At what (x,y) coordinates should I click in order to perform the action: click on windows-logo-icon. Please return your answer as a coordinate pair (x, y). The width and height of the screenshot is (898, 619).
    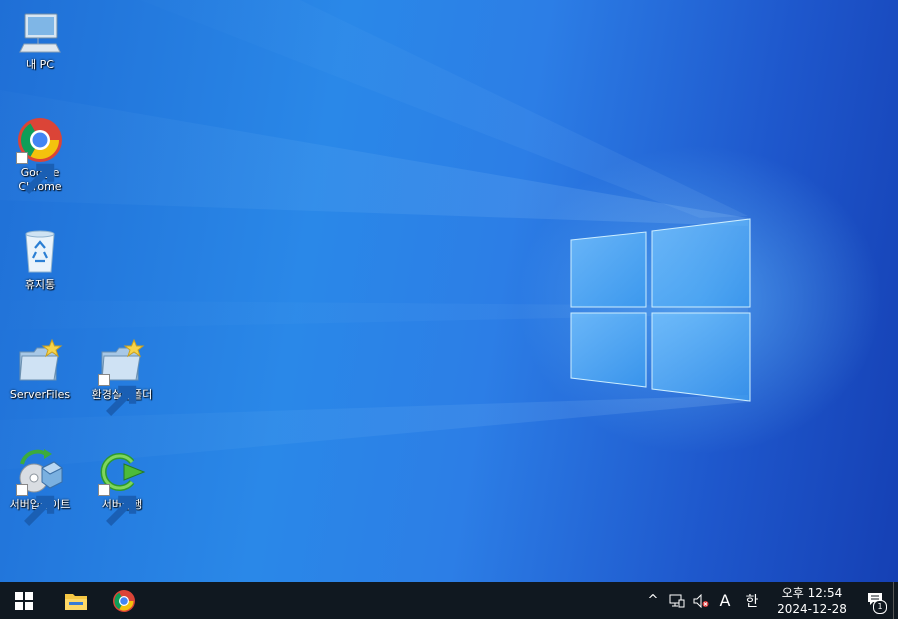
    Looking at the image, I should click on (24, 600).